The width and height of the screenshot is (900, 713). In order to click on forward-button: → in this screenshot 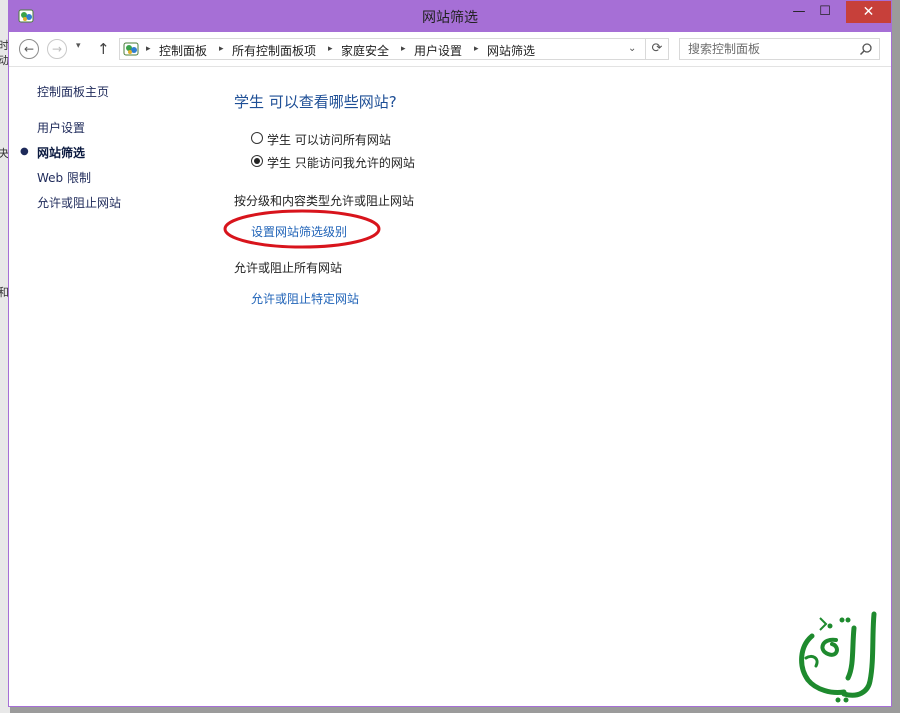, I will do `click(57, 49)`.